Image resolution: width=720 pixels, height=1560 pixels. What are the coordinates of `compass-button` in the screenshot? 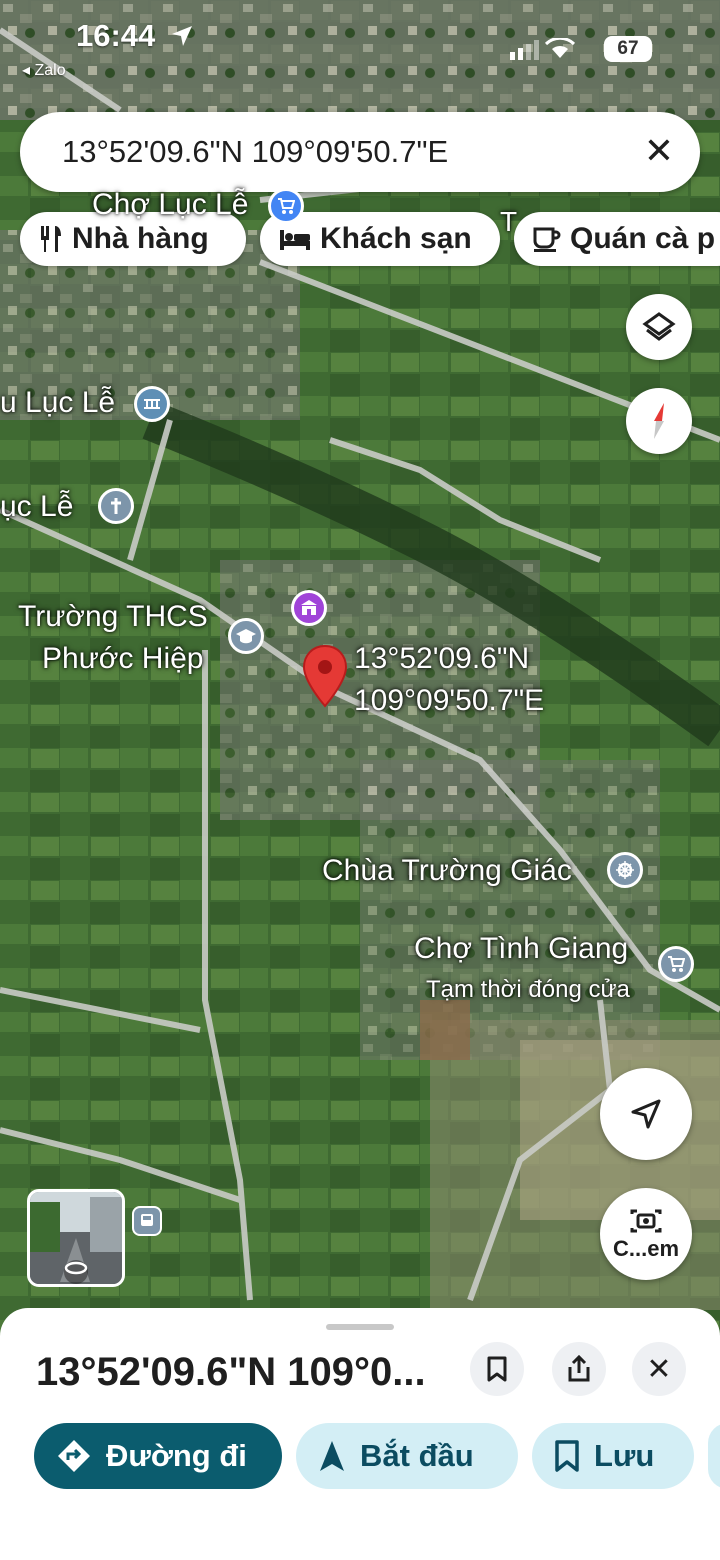 It's located at (659, 421).